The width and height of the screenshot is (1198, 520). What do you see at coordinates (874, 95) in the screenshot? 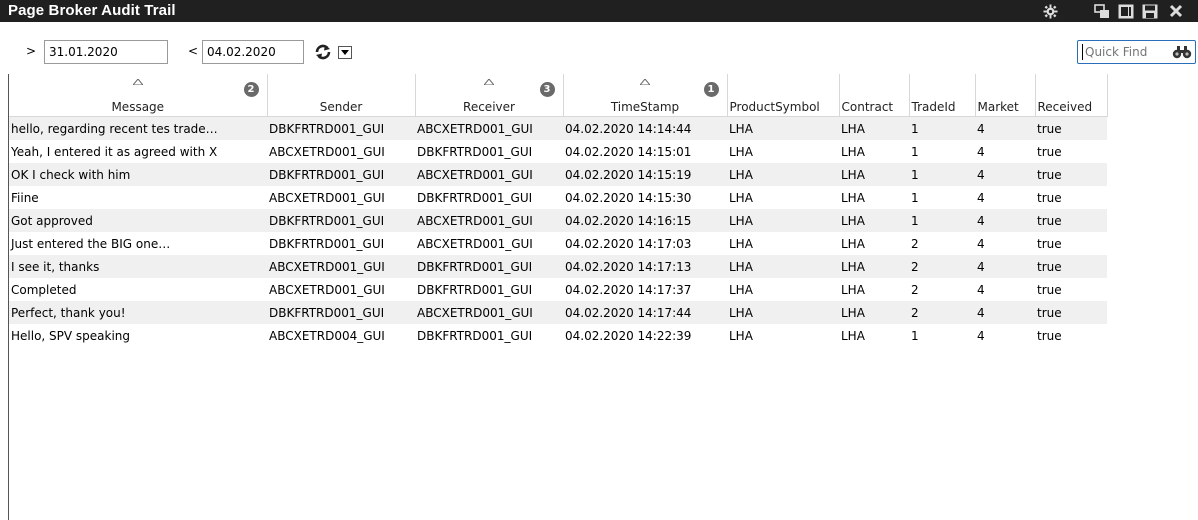
I see `column-header-contract: Contract` at bounding box center [874, 95].